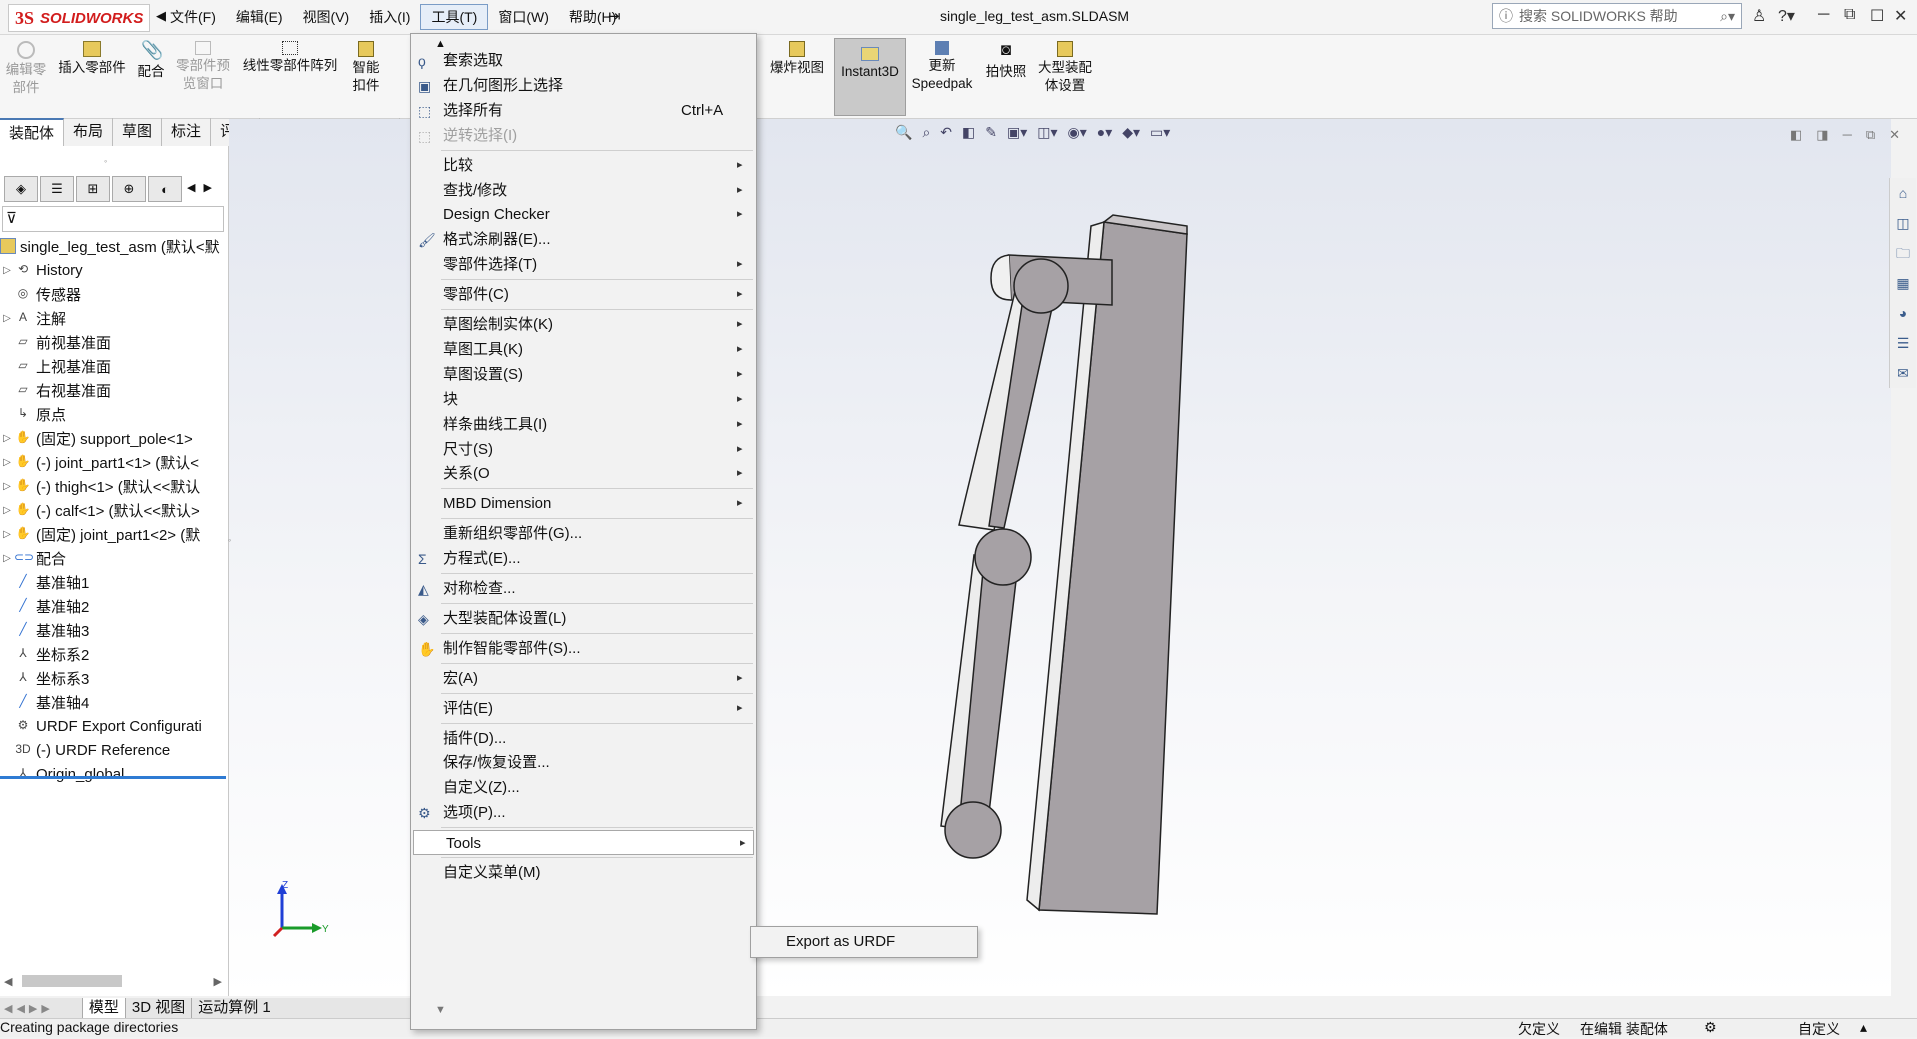  I want to click on tree-item: ▱ 上视基准面, so click(113, 366).